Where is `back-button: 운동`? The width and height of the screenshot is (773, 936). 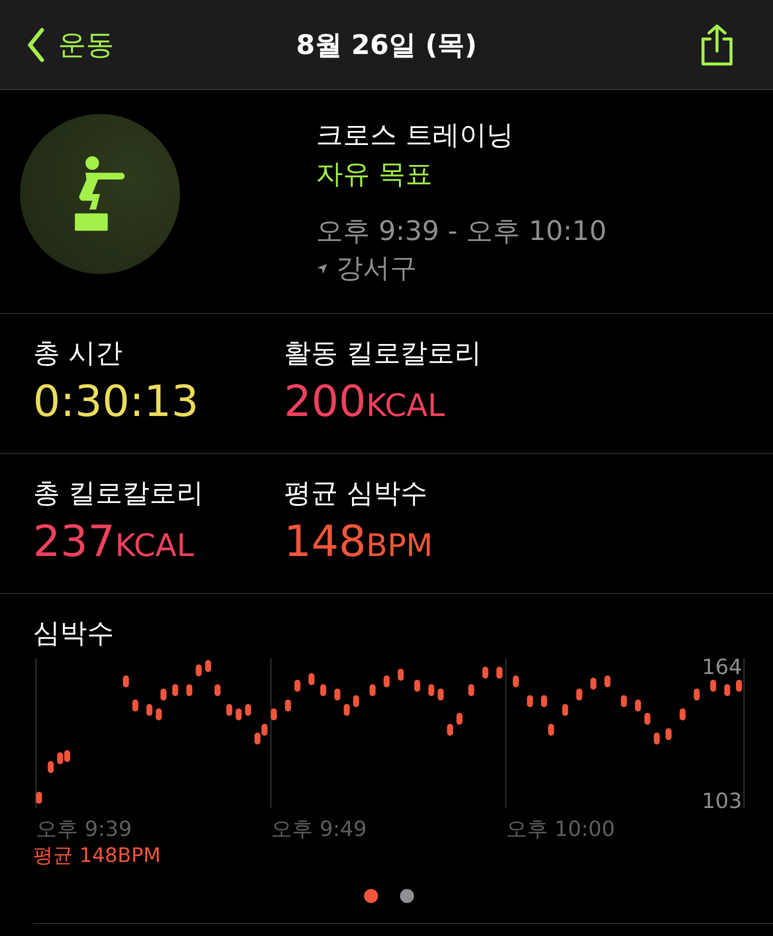
back-button: 운동 is located at coordinates (57, 45).